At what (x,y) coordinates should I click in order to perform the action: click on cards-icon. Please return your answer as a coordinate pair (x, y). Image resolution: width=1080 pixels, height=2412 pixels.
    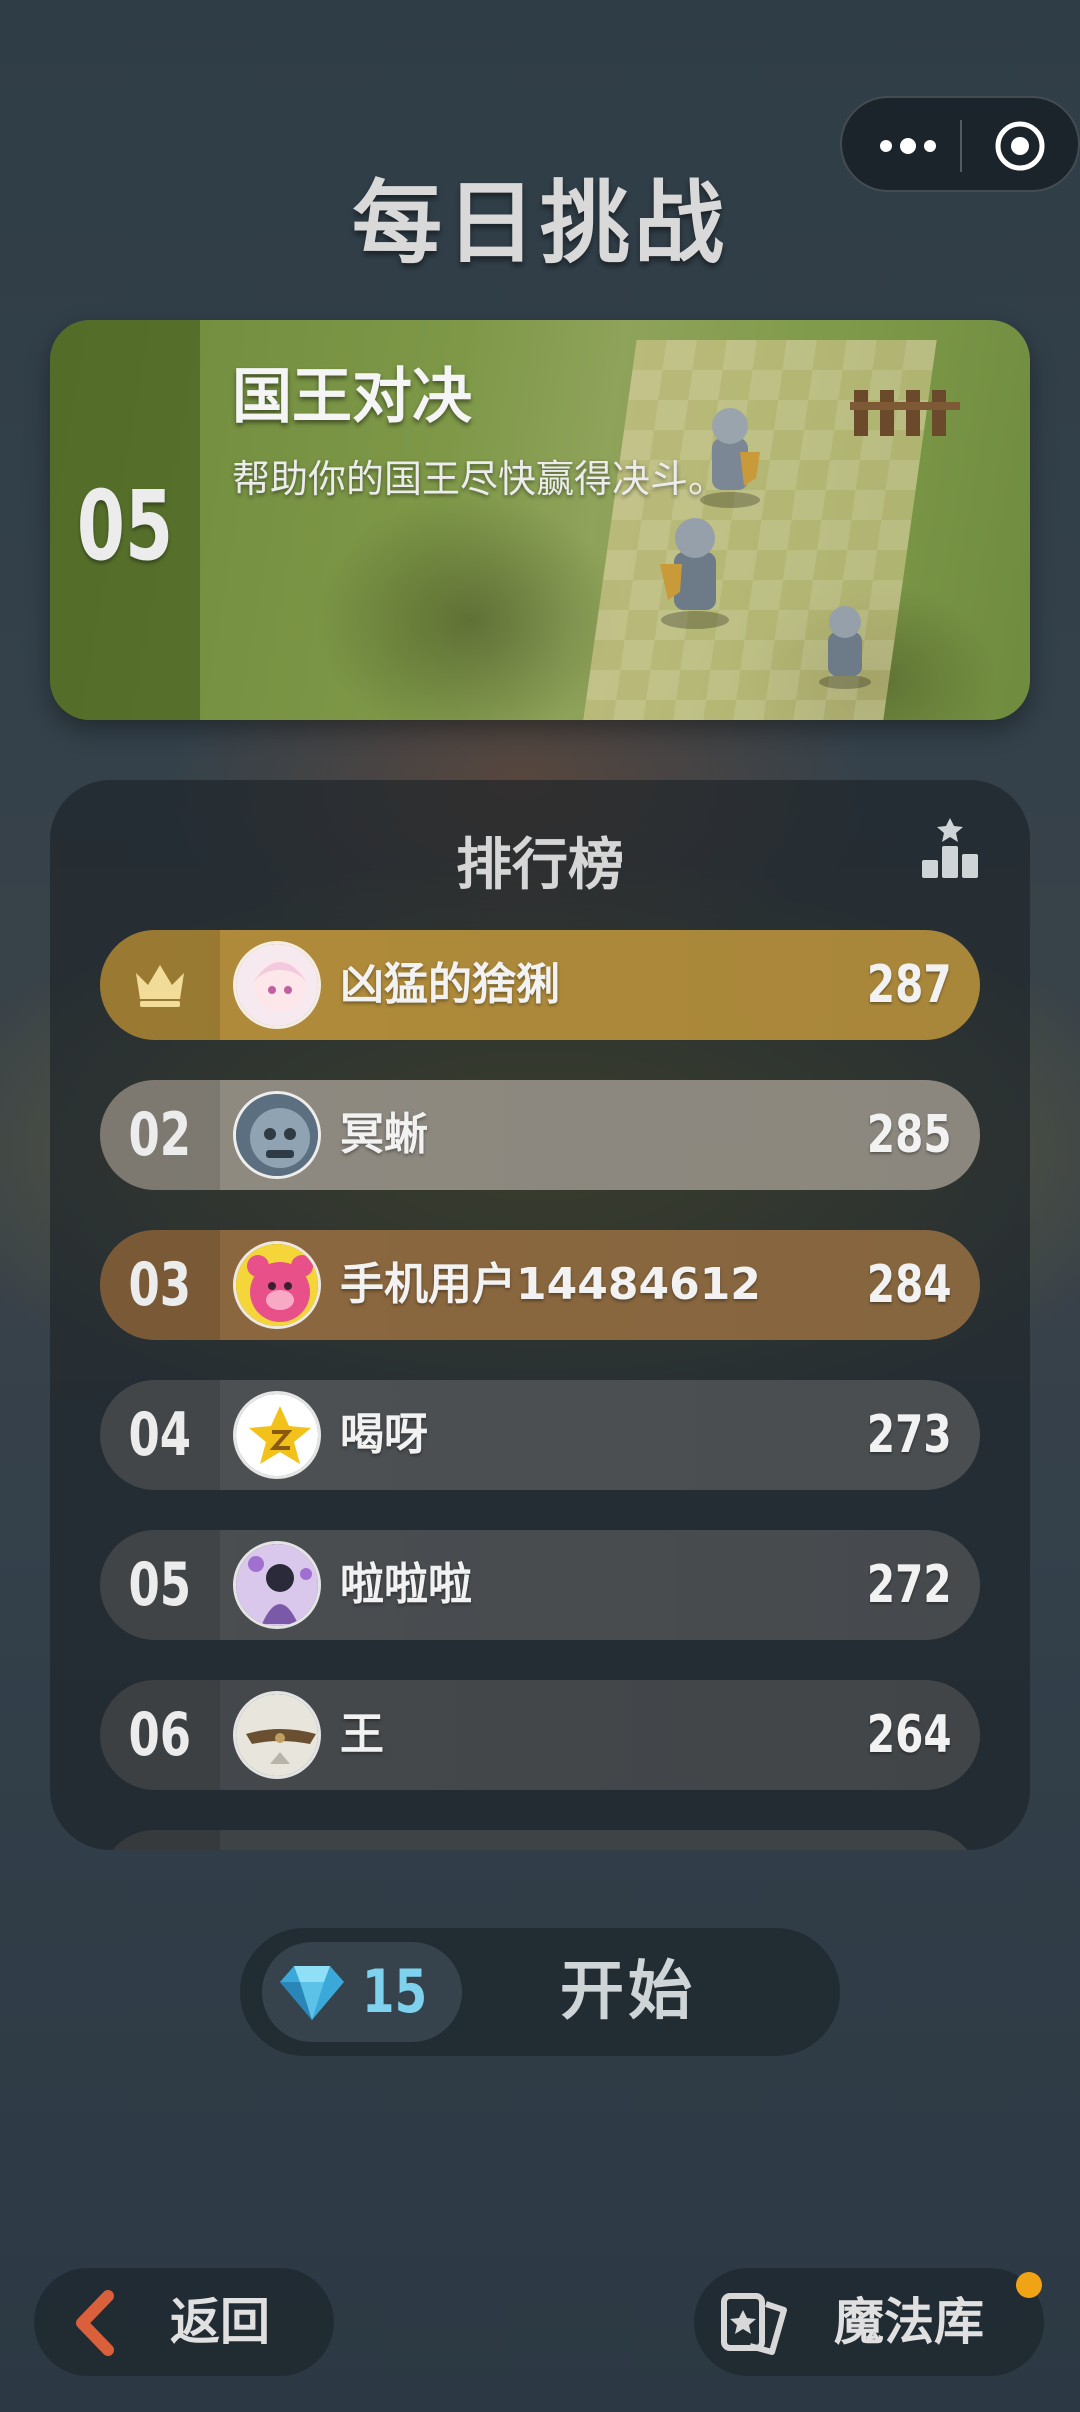
    Looking at the image, I should click on (754, 2324).